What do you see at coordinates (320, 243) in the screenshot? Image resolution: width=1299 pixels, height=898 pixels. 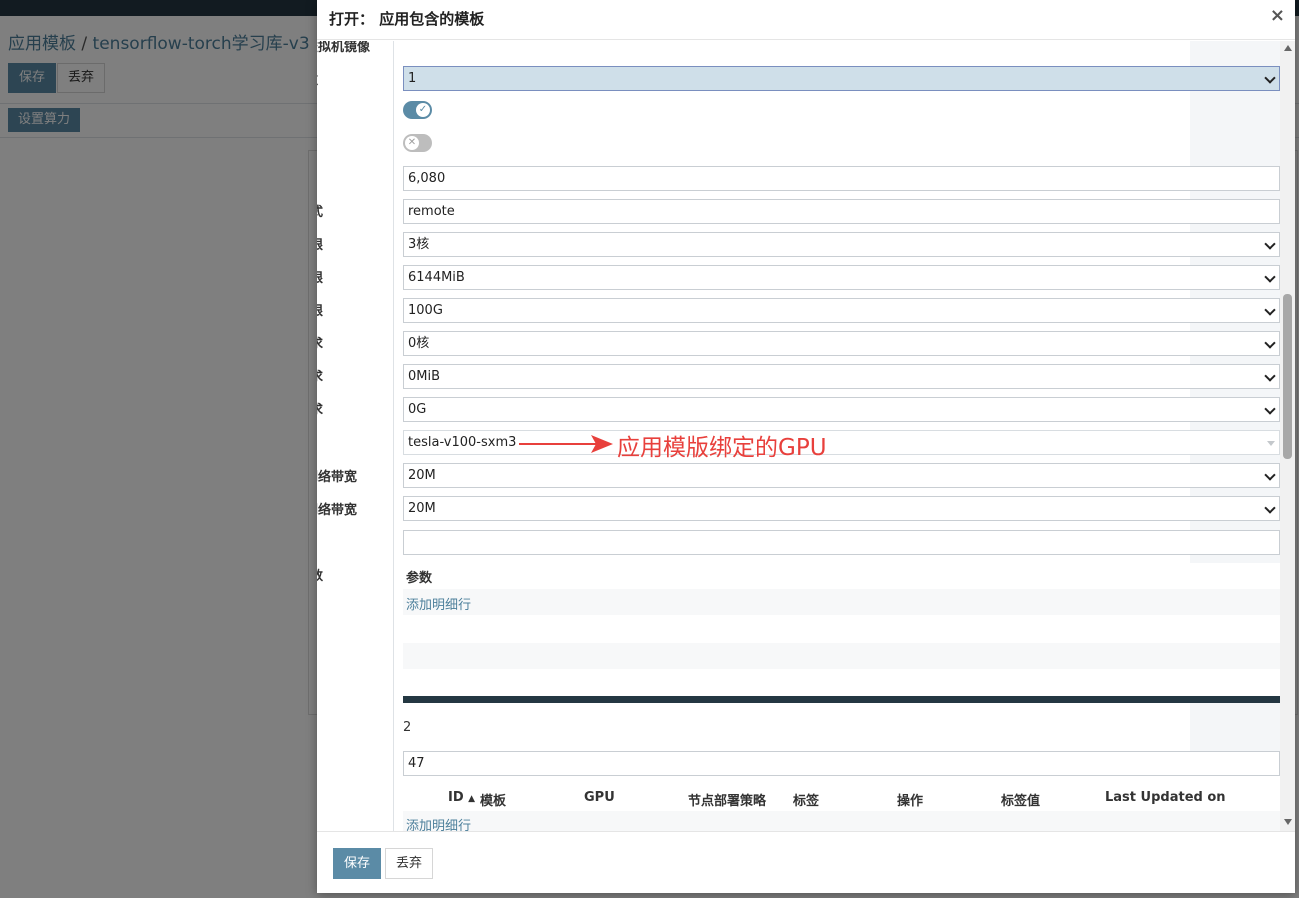 I see `label-cpu-limit: 限` at bounding box center [320, 243].